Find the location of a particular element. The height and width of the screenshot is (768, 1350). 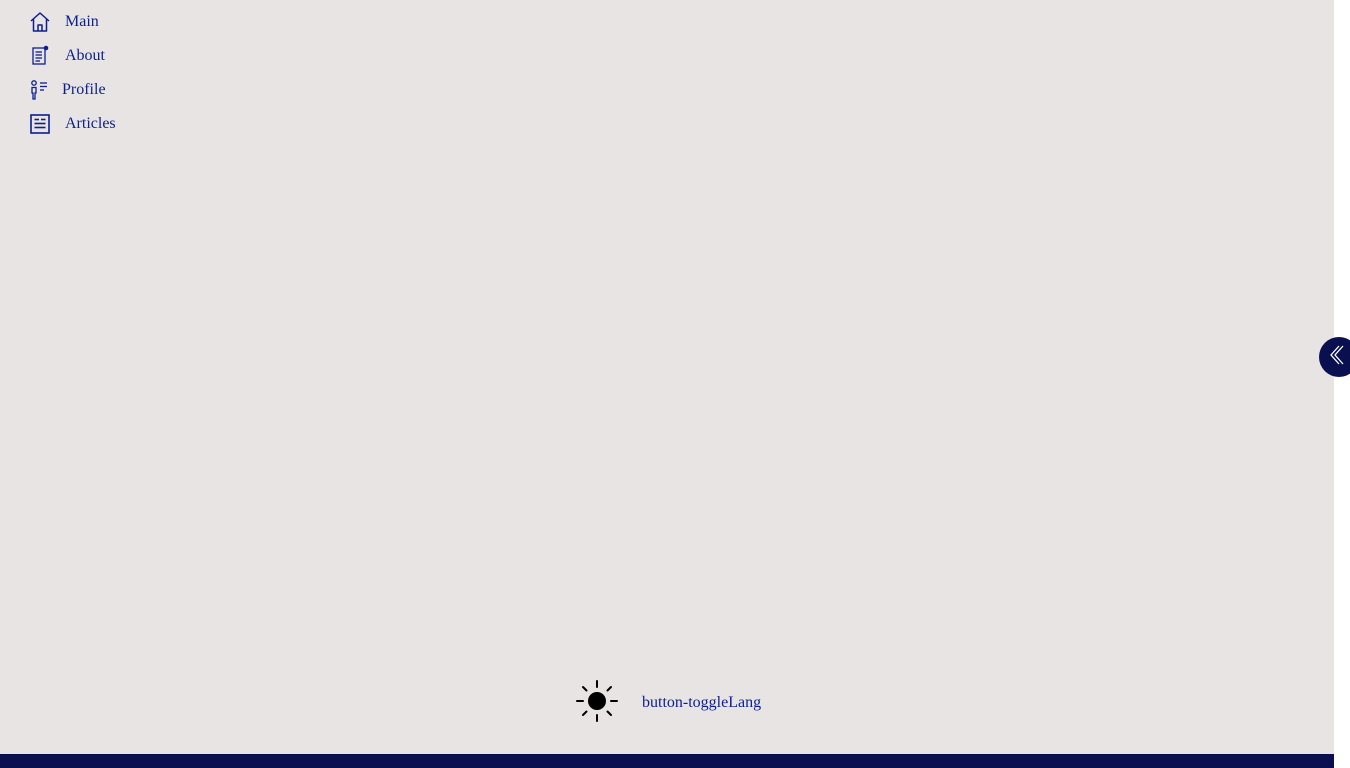

sidebar-item-label: Profile is located at coordinates (84, 89).